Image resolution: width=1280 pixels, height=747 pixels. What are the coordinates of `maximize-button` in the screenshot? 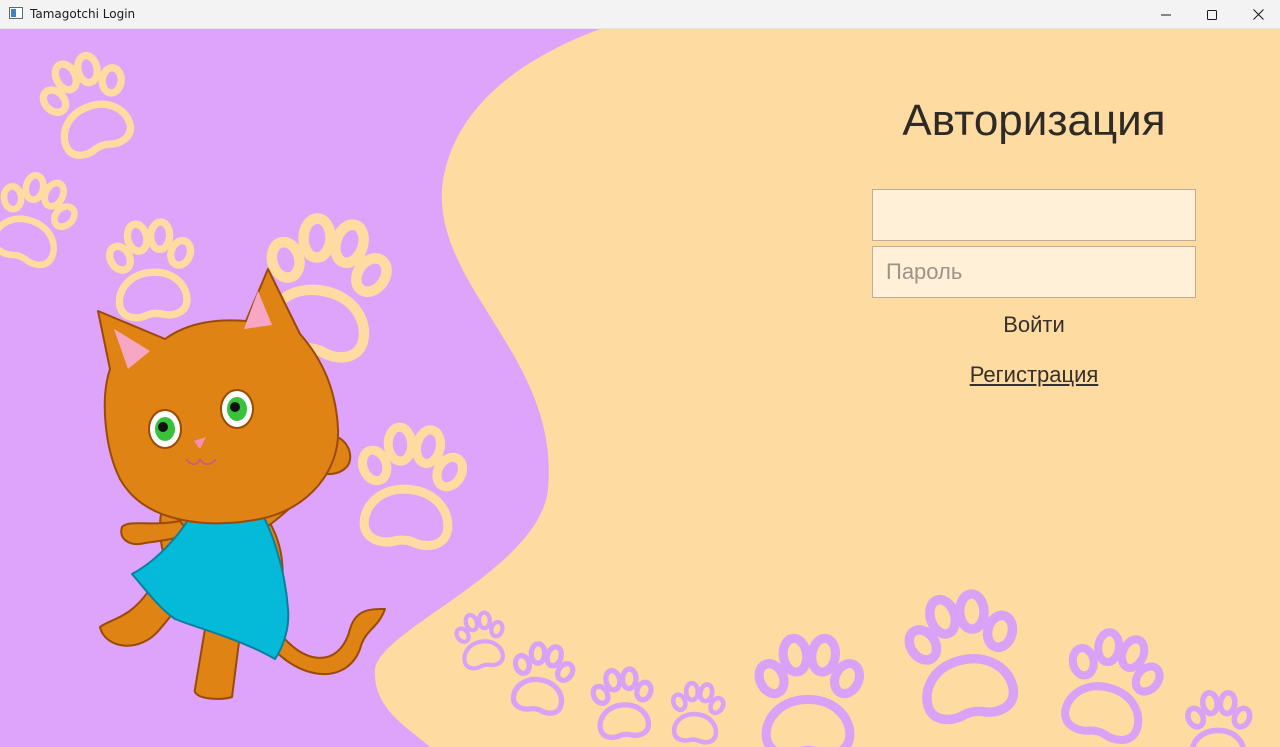 It's located at (1212, 14).